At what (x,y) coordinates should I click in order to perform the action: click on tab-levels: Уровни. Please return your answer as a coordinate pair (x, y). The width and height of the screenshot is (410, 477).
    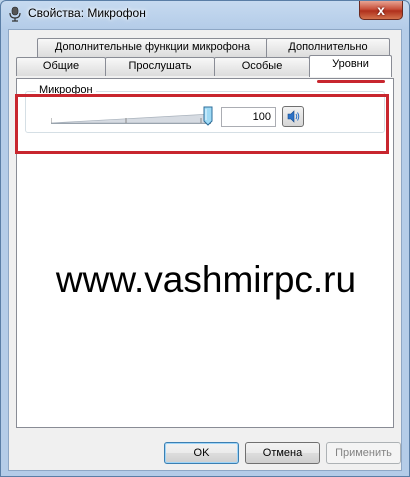
    Looking at the image, I should click on (350, 66).